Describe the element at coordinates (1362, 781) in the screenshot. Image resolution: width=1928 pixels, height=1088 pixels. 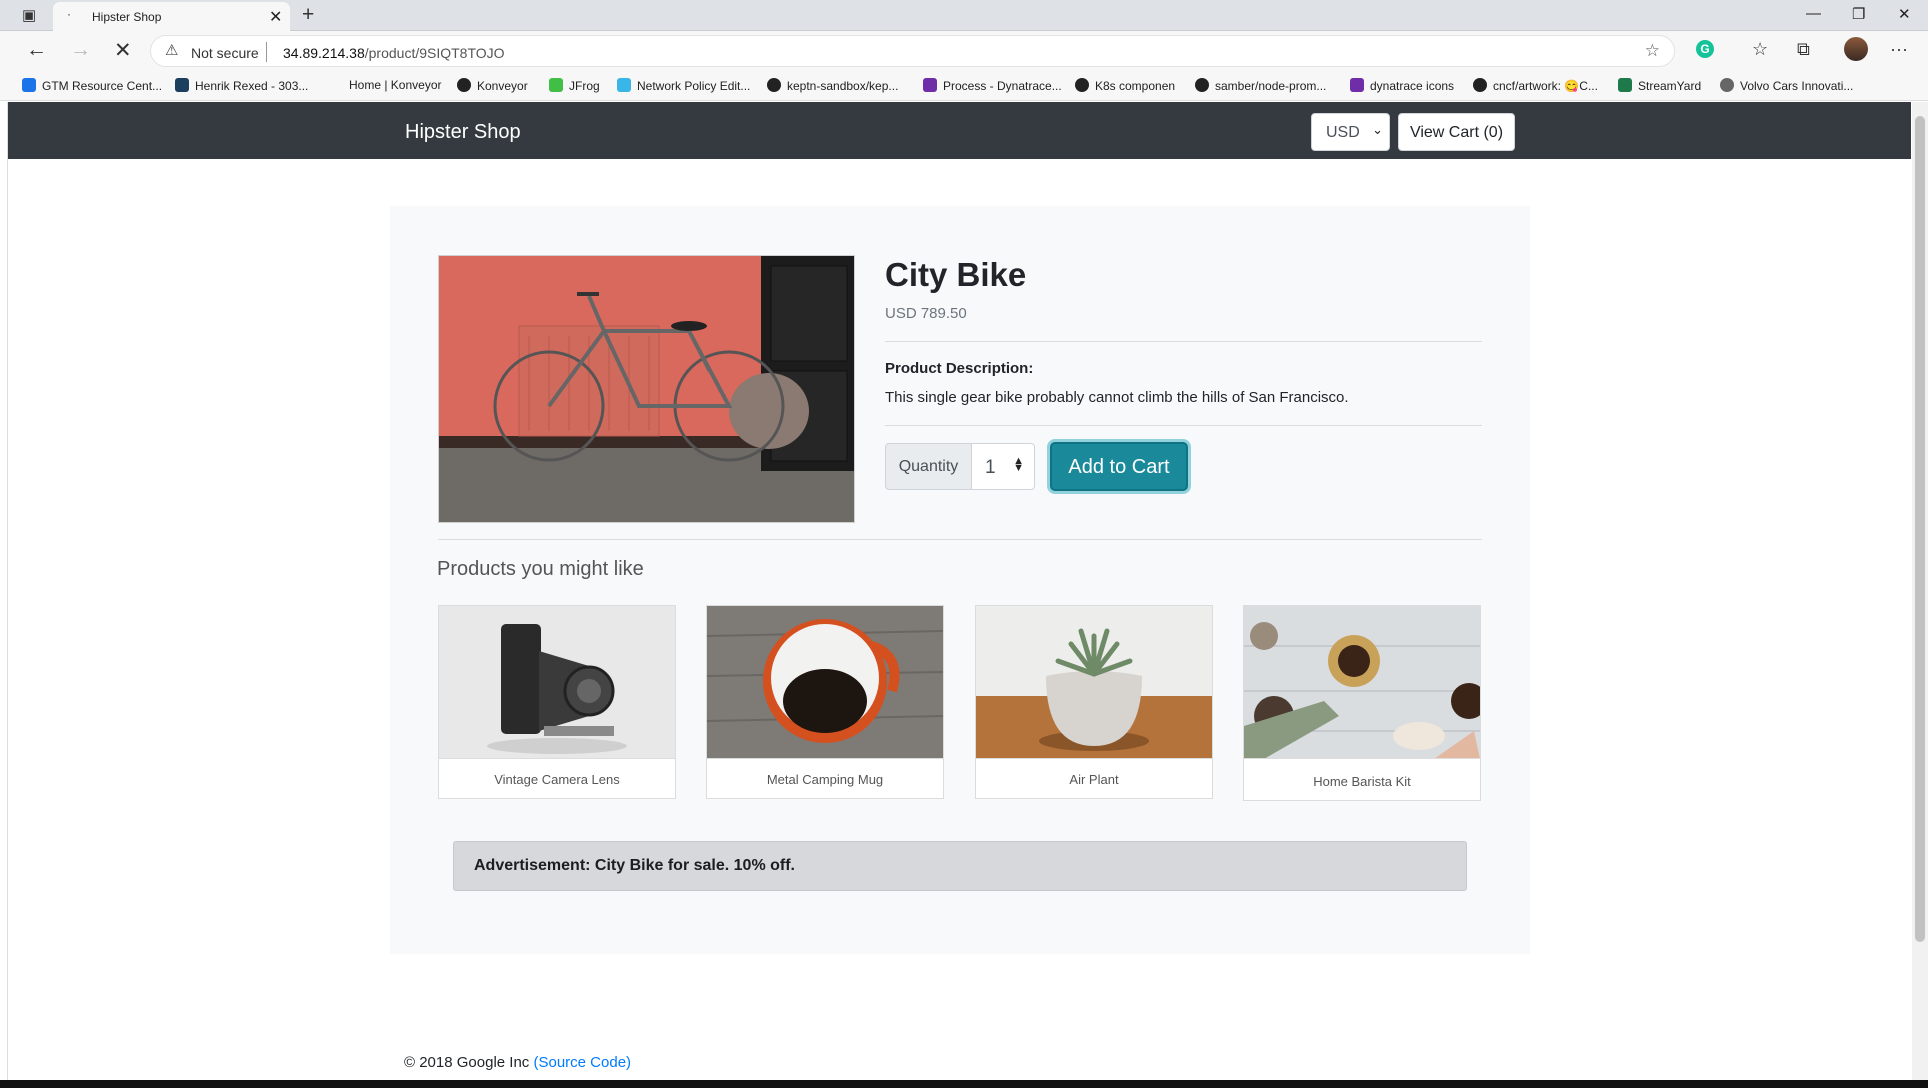
I see `product-card-name: Home Barista Kit` at that location.